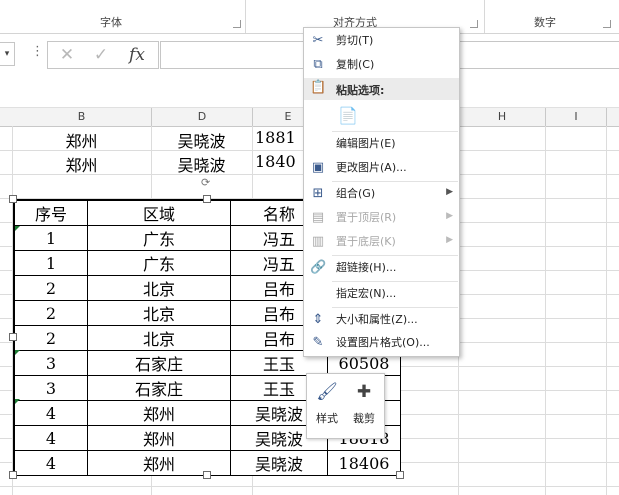 This screenshot has height=495, width=619. Describe the element at coordinates (318, 267) in the screenshot. I see `hyperlink-icon: 🔗` at that location.